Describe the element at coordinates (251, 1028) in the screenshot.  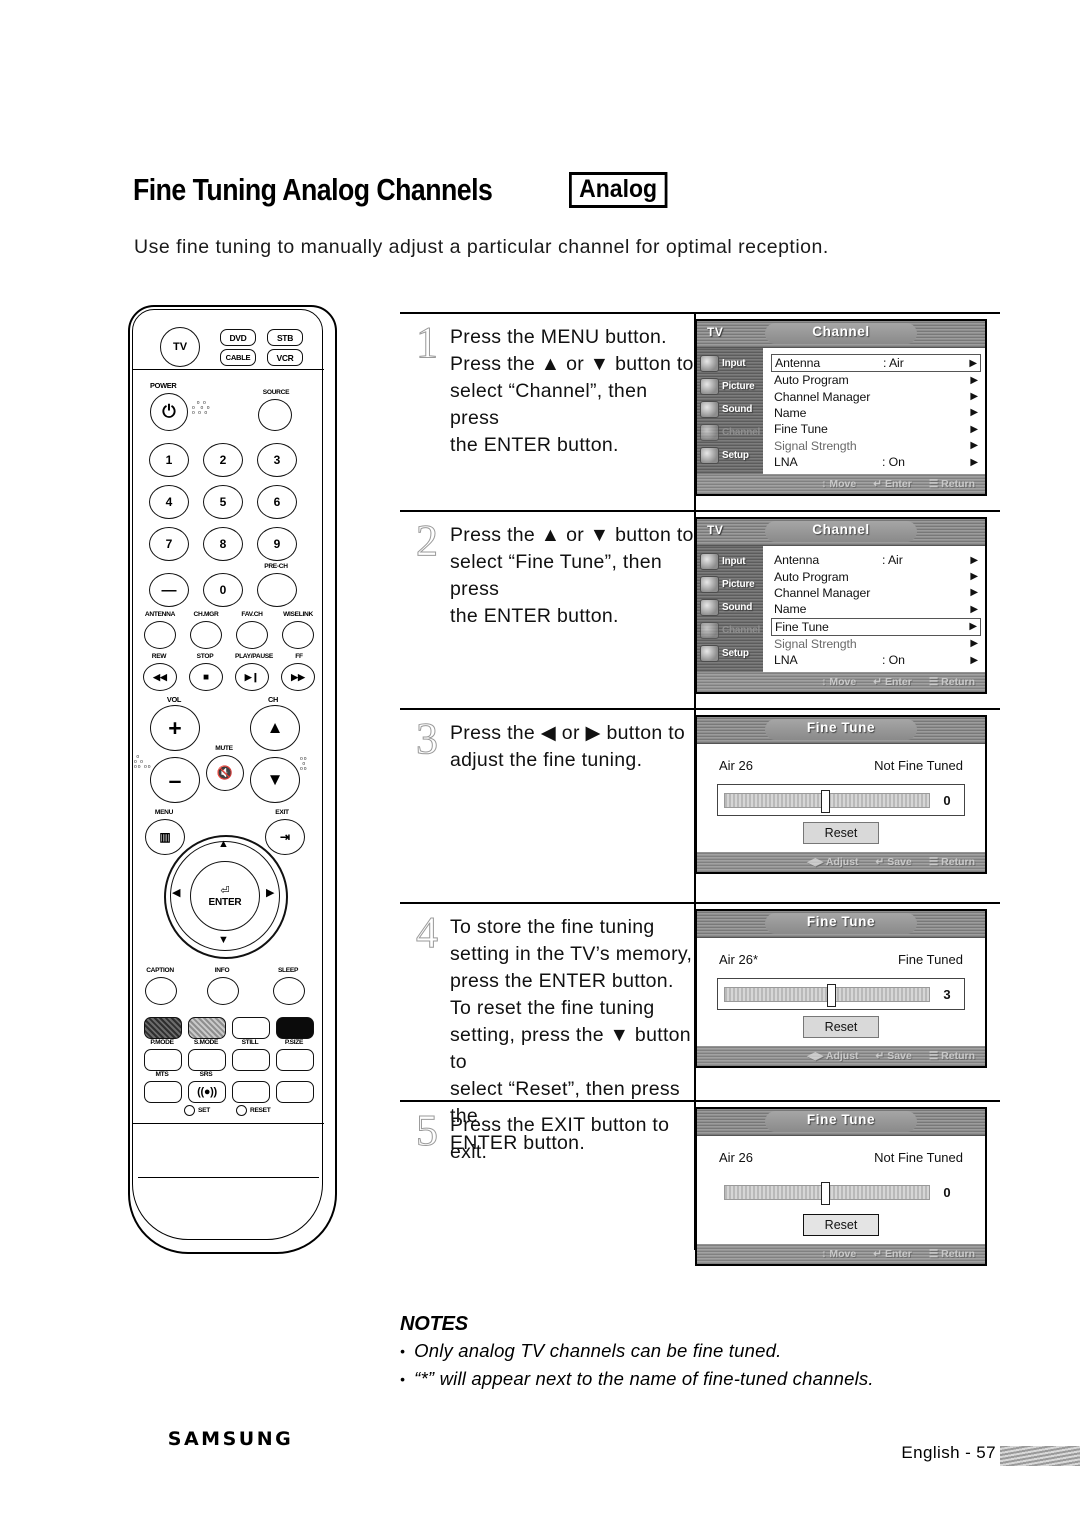
I see `remote-button-still` at that location.